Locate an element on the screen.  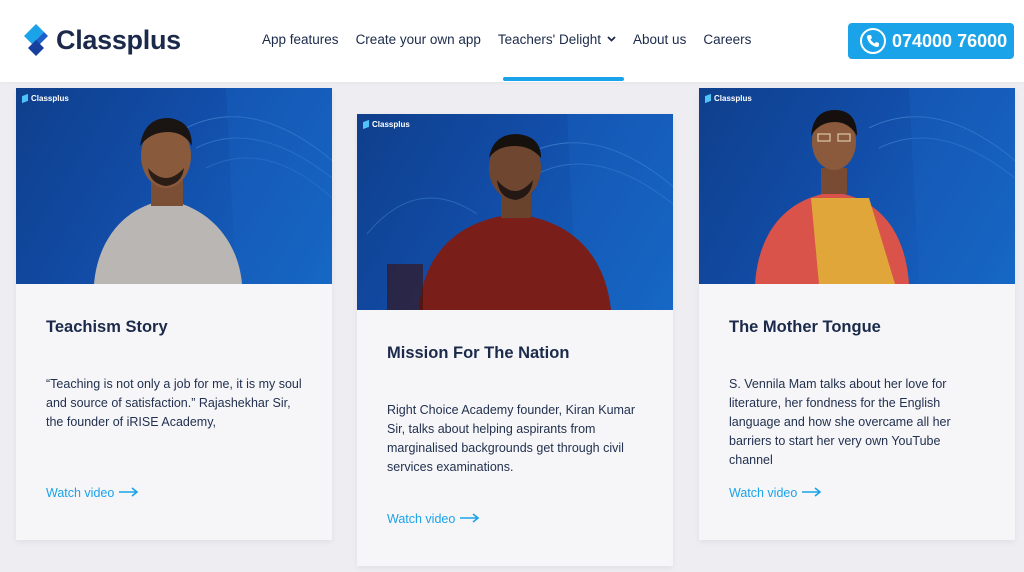
phone-icon is located at coordinates (873, 41).